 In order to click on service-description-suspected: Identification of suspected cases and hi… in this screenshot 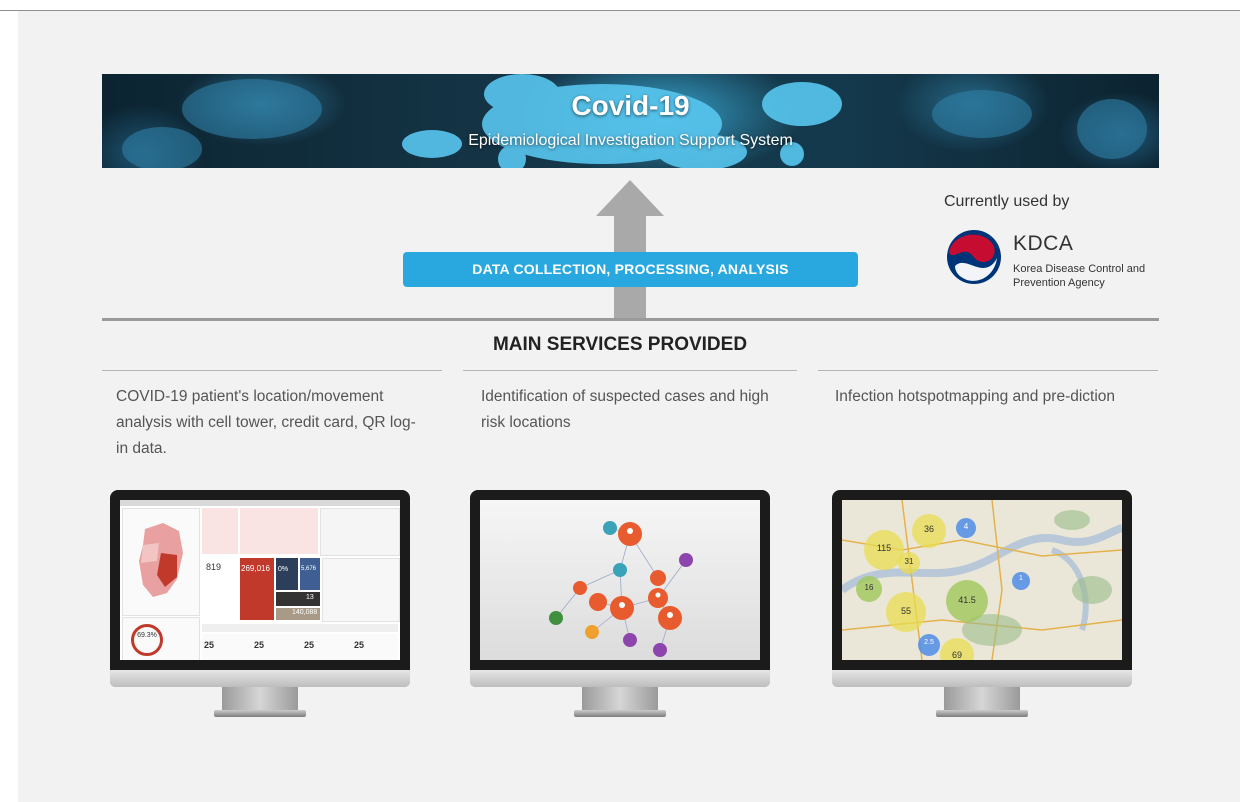, I will do `click(625, 409)`.